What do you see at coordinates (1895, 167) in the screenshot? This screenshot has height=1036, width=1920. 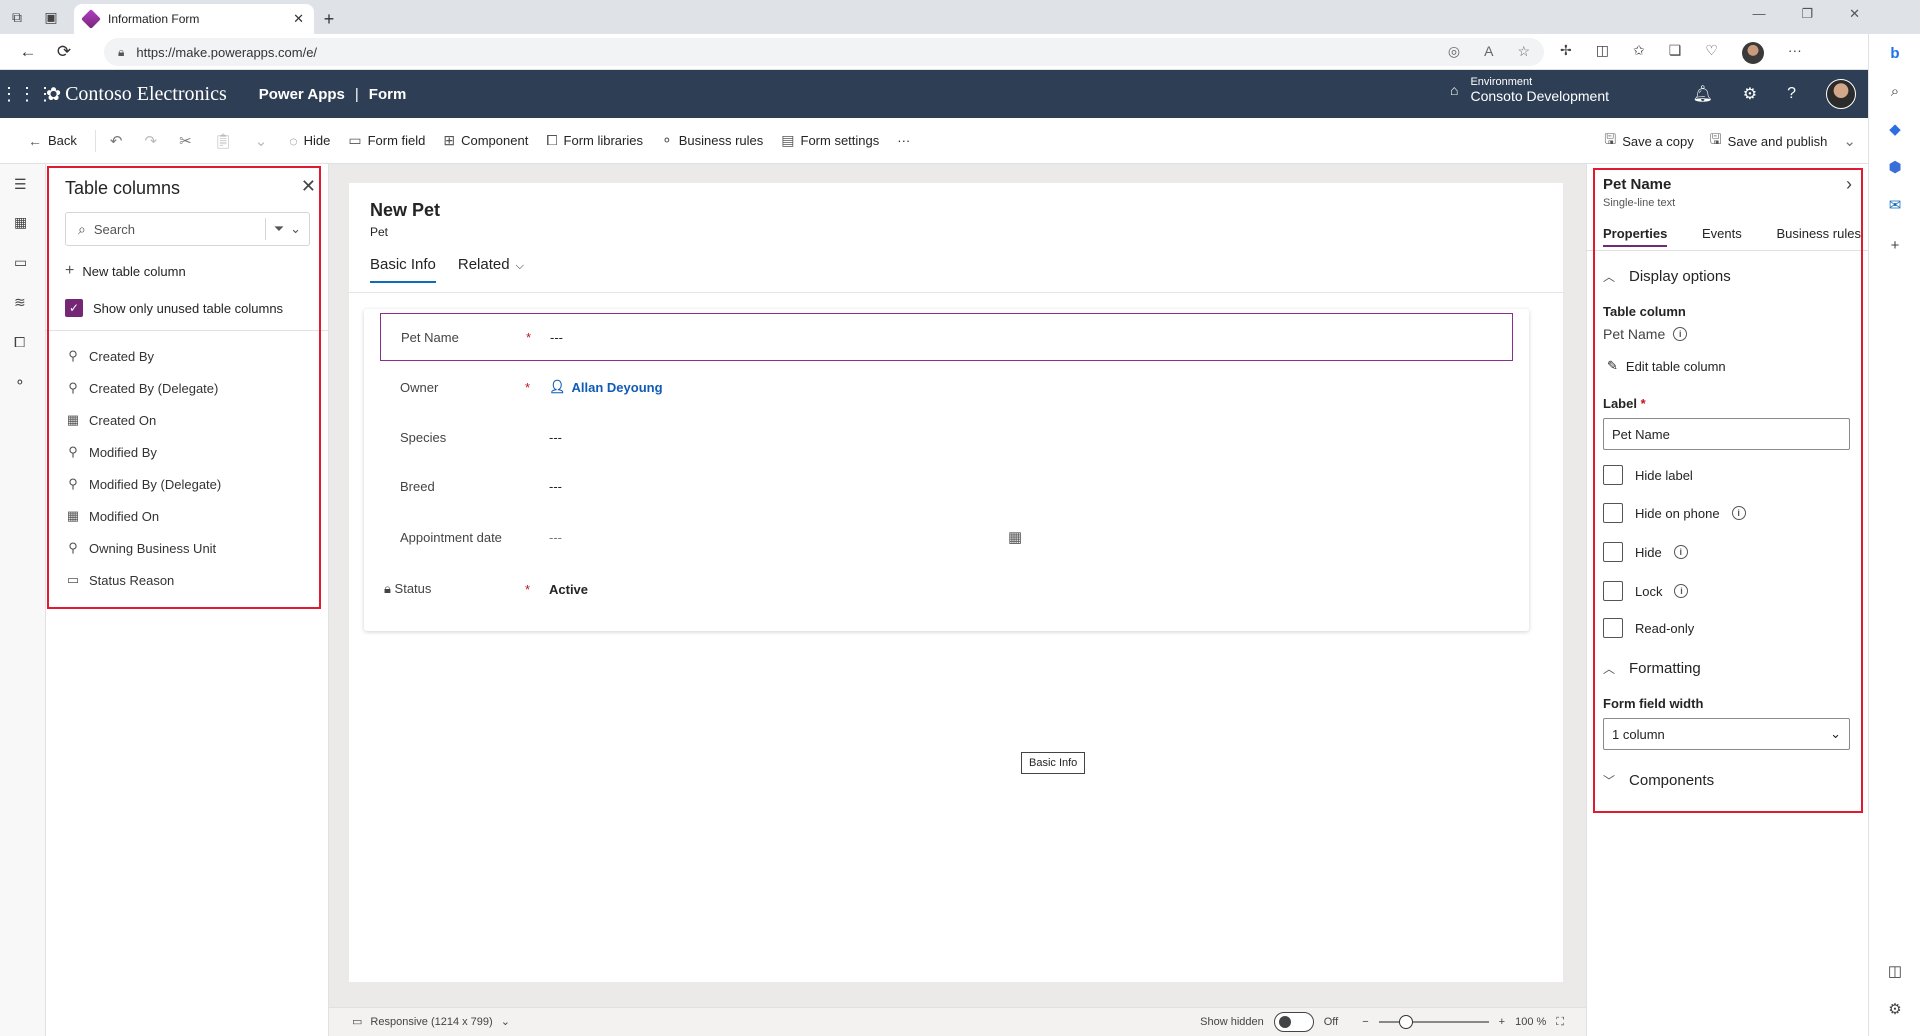 I see `office-icon: ⬢` at bounding box center [1895, 167].